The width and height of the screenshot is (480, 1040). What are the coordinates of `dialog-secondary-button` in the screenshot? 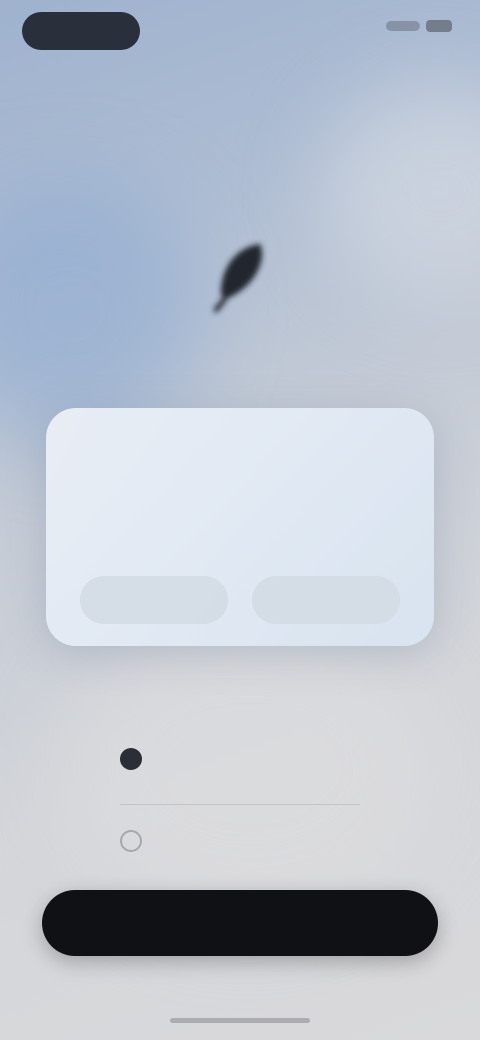 It's located at (154, 600).